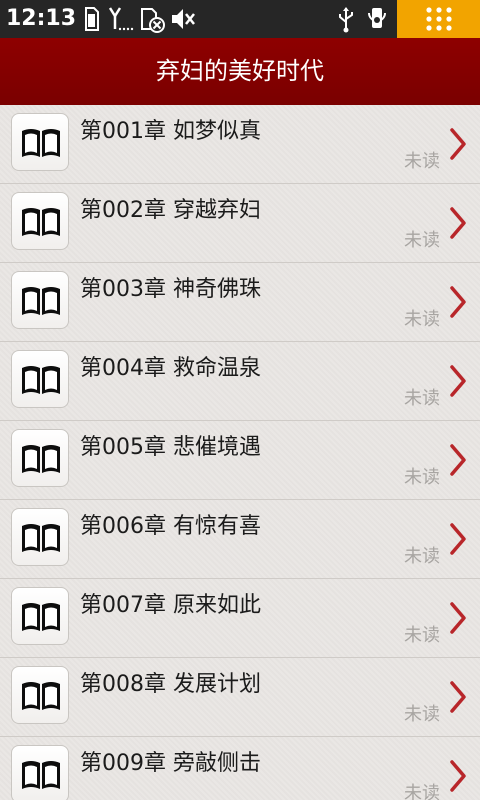 This screenshot has width=480, height=800. What do you see at coordinates (346, 20) in the screenshot?
I see `usb-icon` at bounding box center [346, 20].